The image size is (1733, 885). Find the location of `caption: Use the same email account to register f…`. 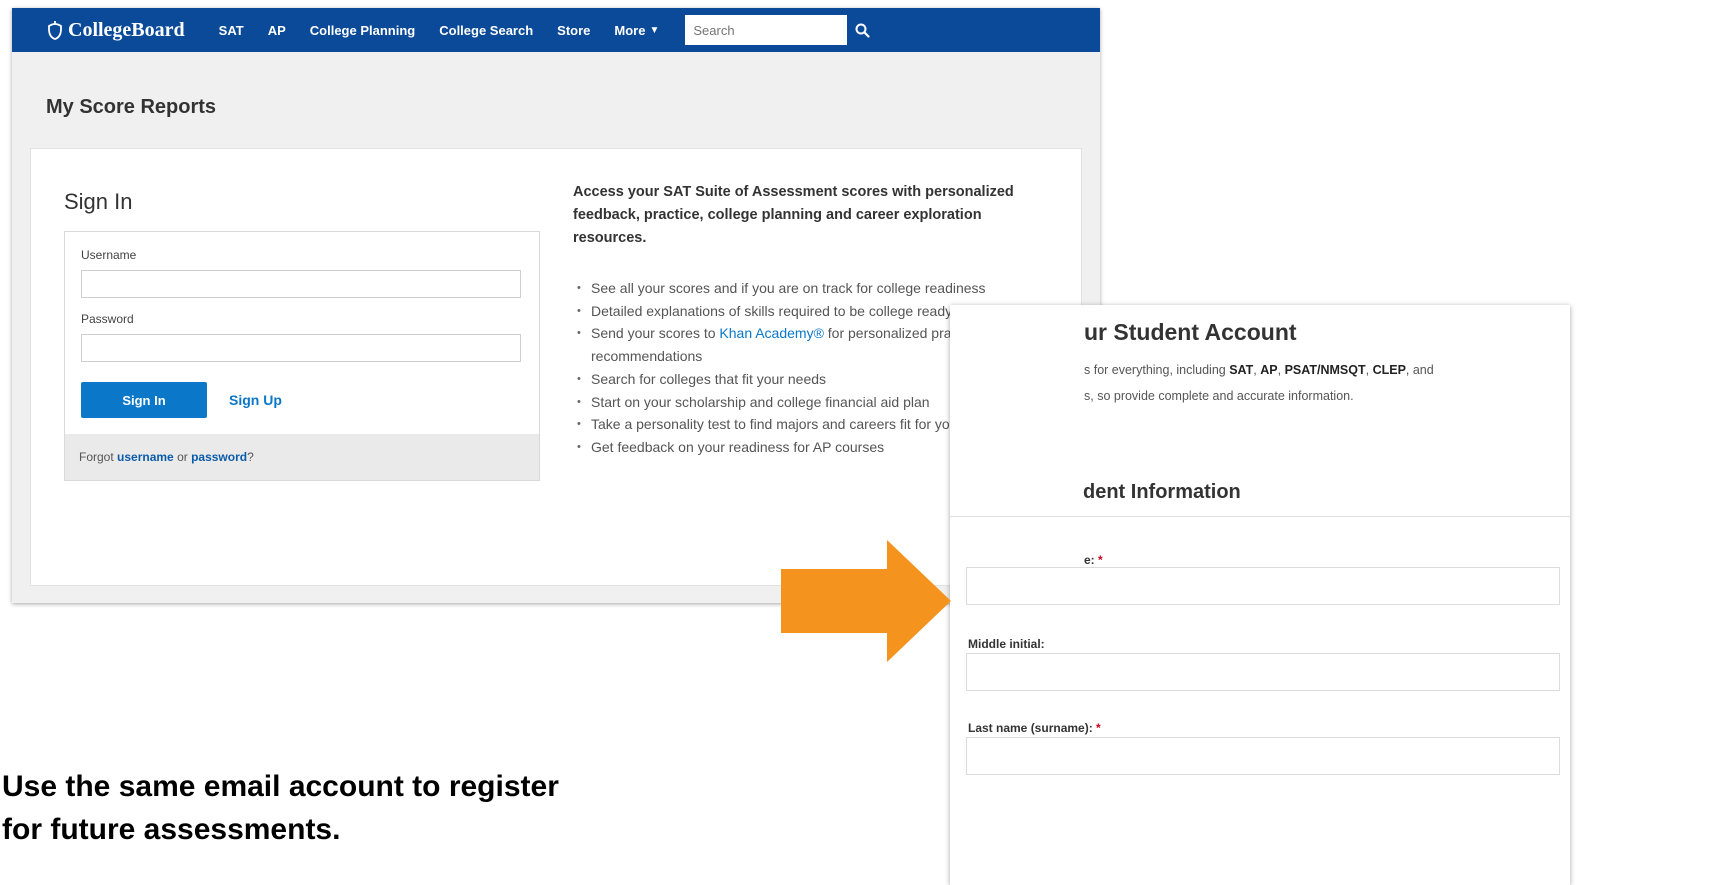

caption: Use the same email account to register f… is located at coordinates (442, 808).